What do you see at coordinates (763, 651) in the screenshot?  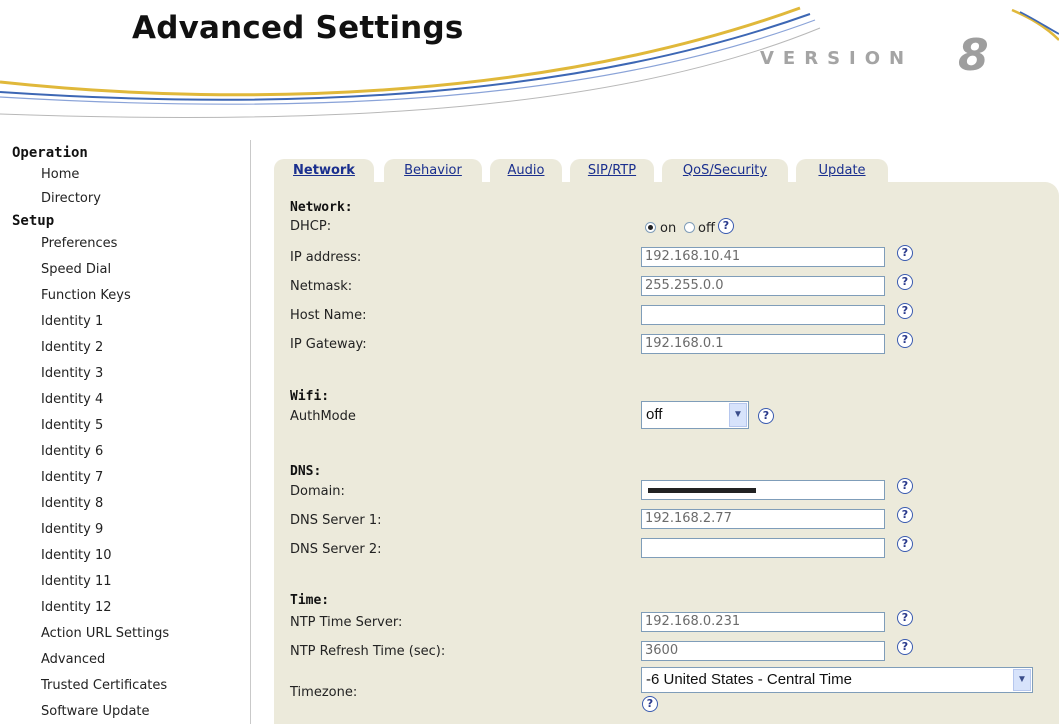 I see `ntp-refresh-input: 3600` at bounding box center [763, 651].